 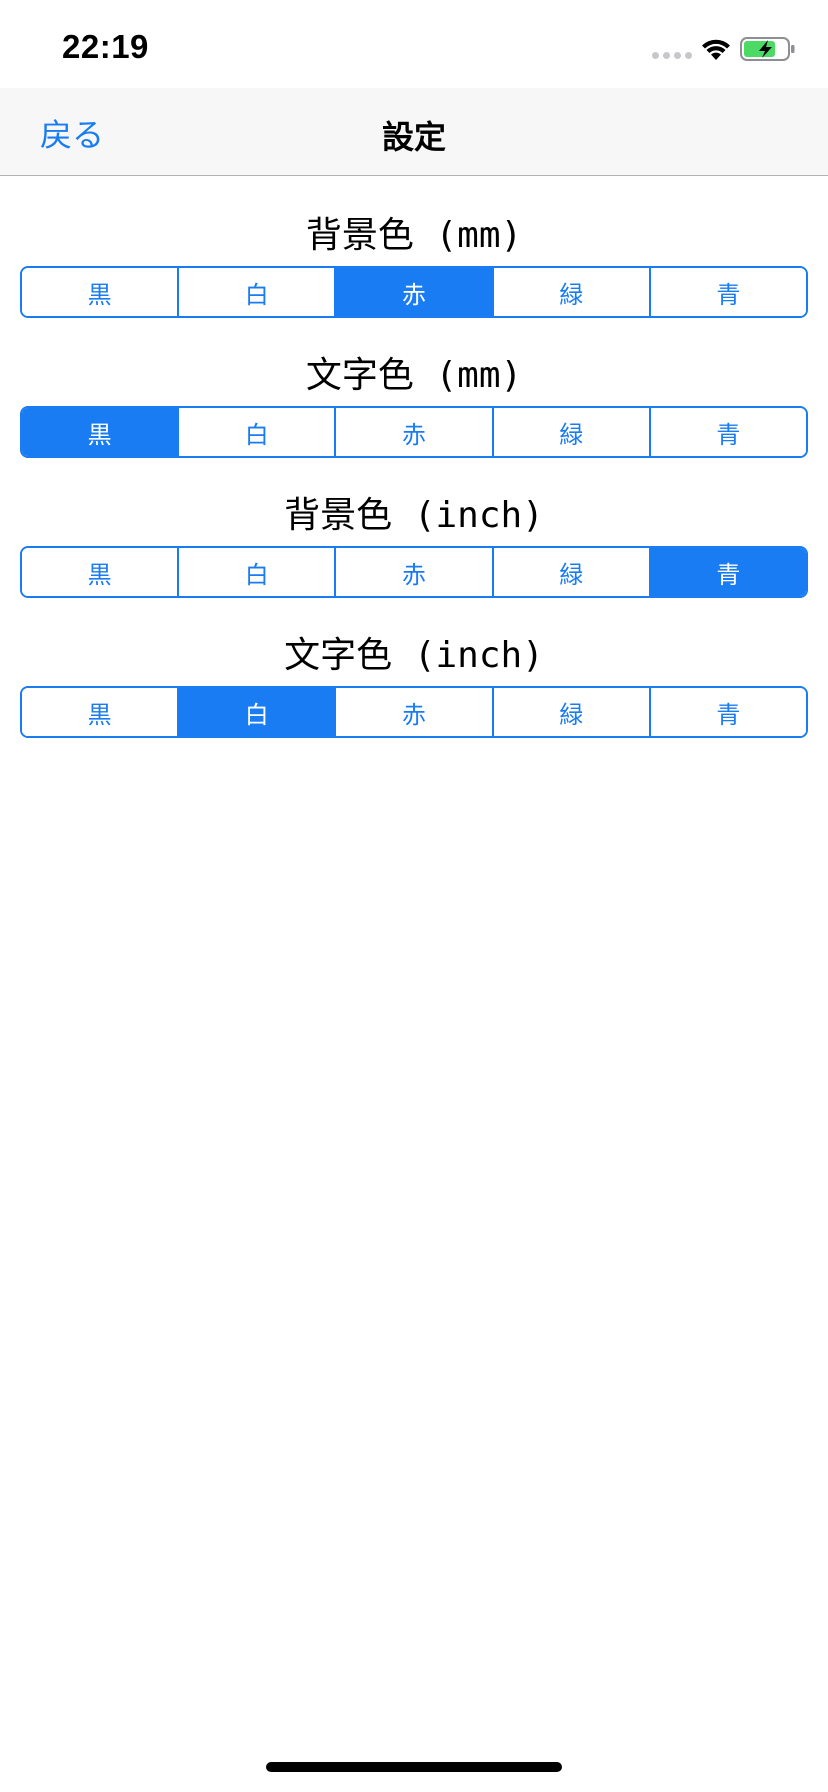 I want to click on wifi-icon, so click(x=716, y=49).